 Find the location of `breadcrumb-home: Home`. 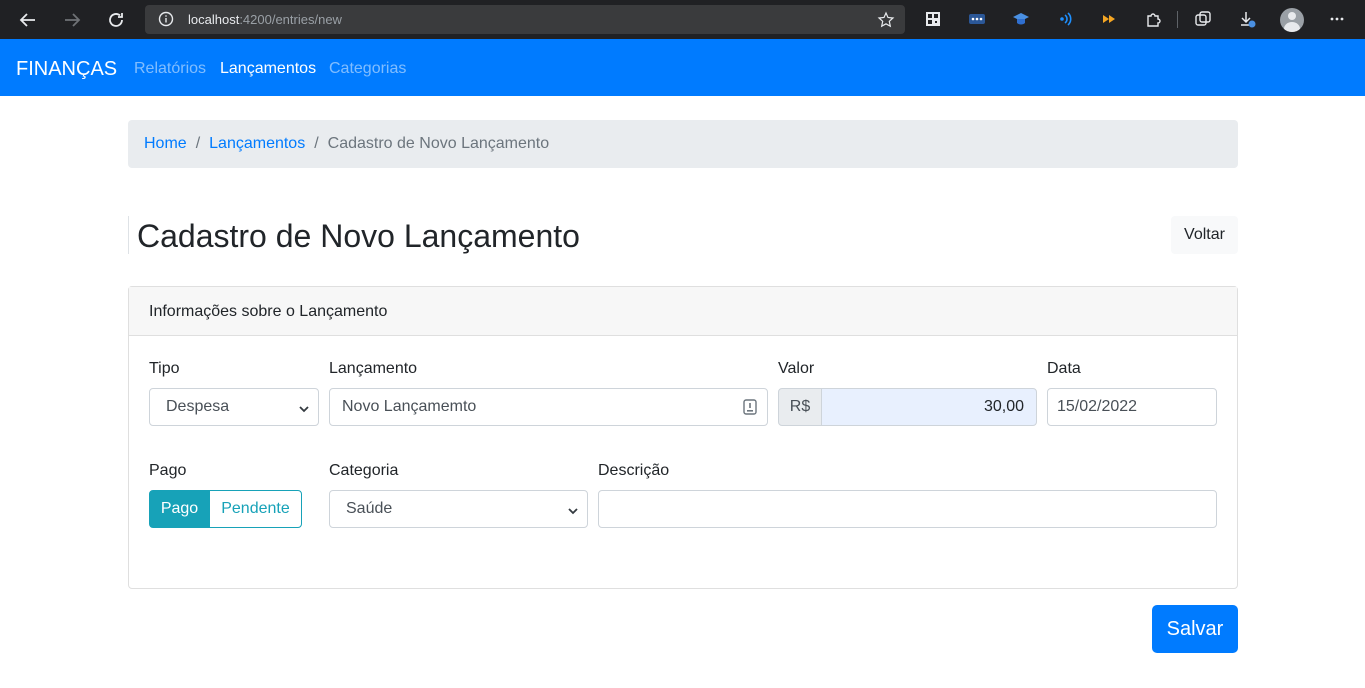

breadcrumb-home: Home is located at coordinates (165, 144).